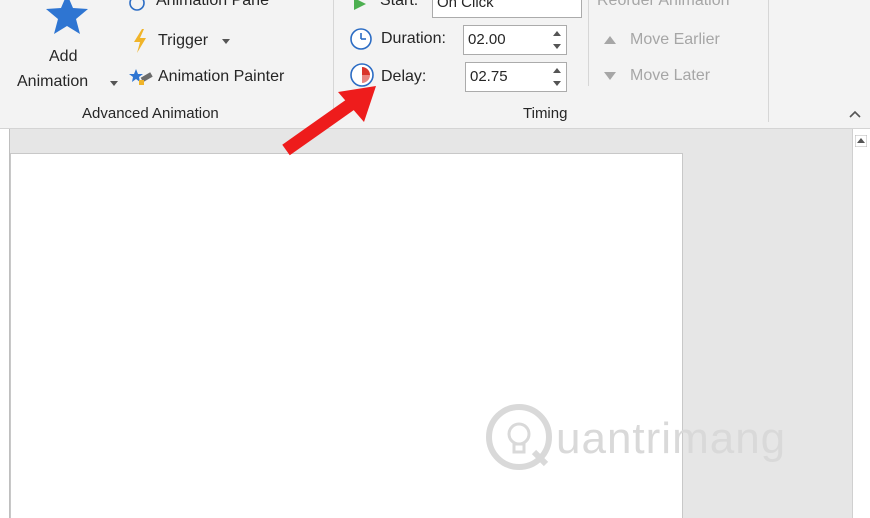 This screenshot has width=870, height=518. I want to click on add-animation-button: Add Animation, so click(67, 50).